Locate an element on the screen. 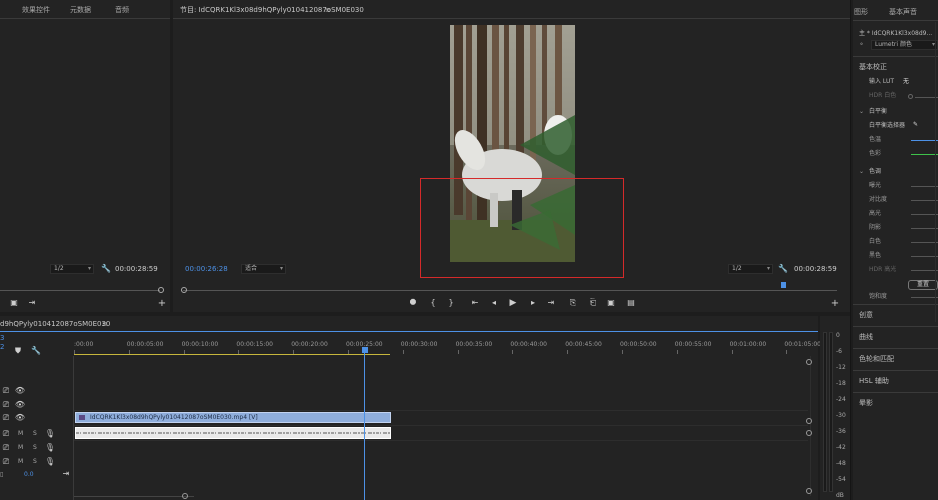 The image size is (938, 500). meter-bar-left is located at coordinates (825, 412).